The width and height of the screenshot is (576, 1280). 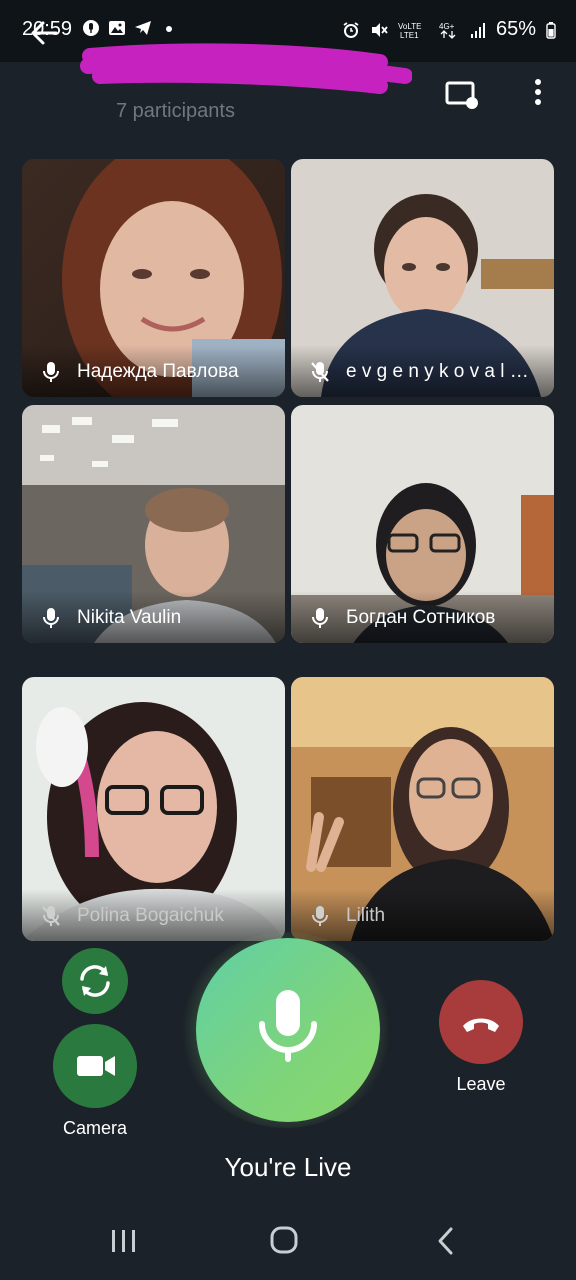 I want to click on video-camera-icon, so click(x=96, y=1066).